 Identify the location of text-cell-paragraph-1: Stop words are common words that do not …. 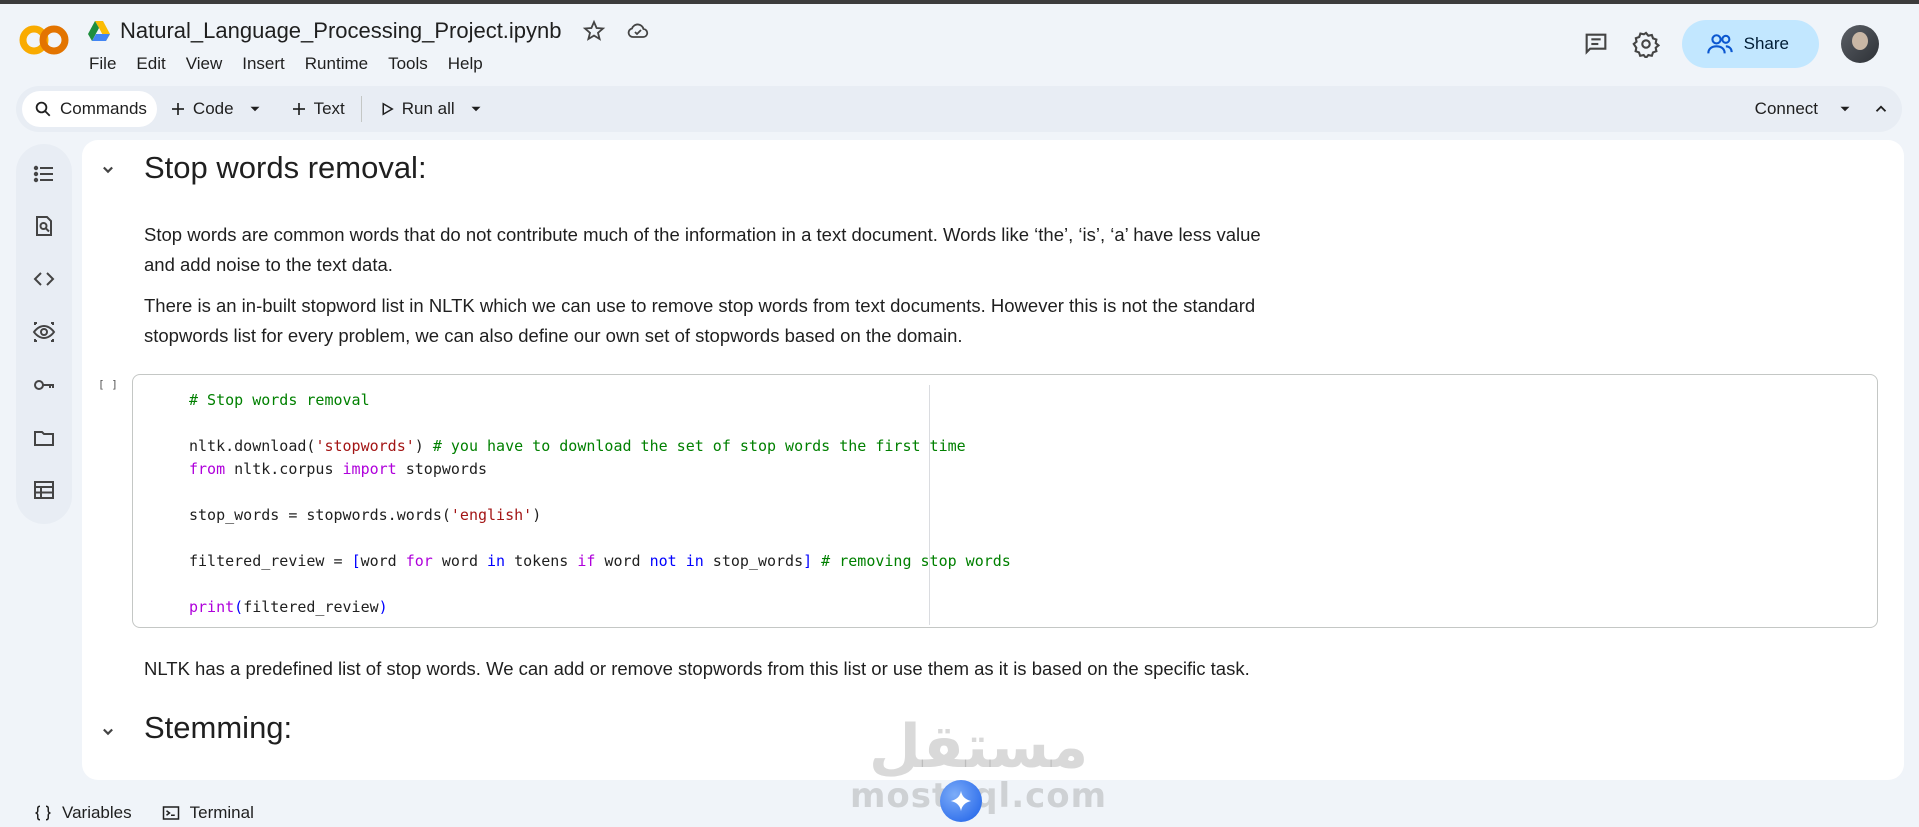
(702, 250).